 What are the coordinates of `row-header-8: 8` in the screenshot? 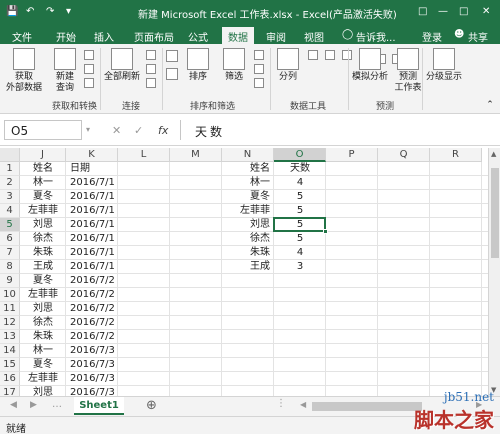 It's located at (10, 267).